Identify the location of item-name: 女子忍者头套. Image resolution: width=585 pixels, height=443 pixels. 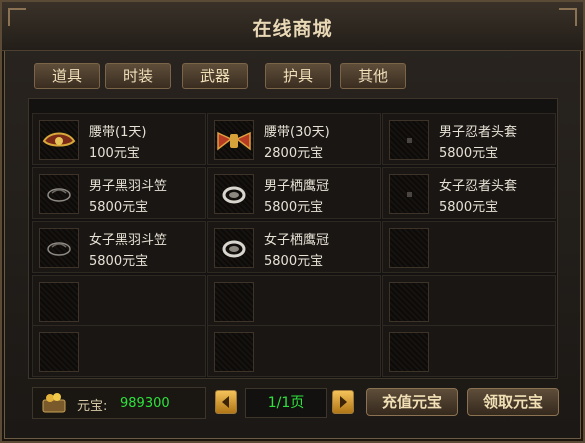
(478, 186).